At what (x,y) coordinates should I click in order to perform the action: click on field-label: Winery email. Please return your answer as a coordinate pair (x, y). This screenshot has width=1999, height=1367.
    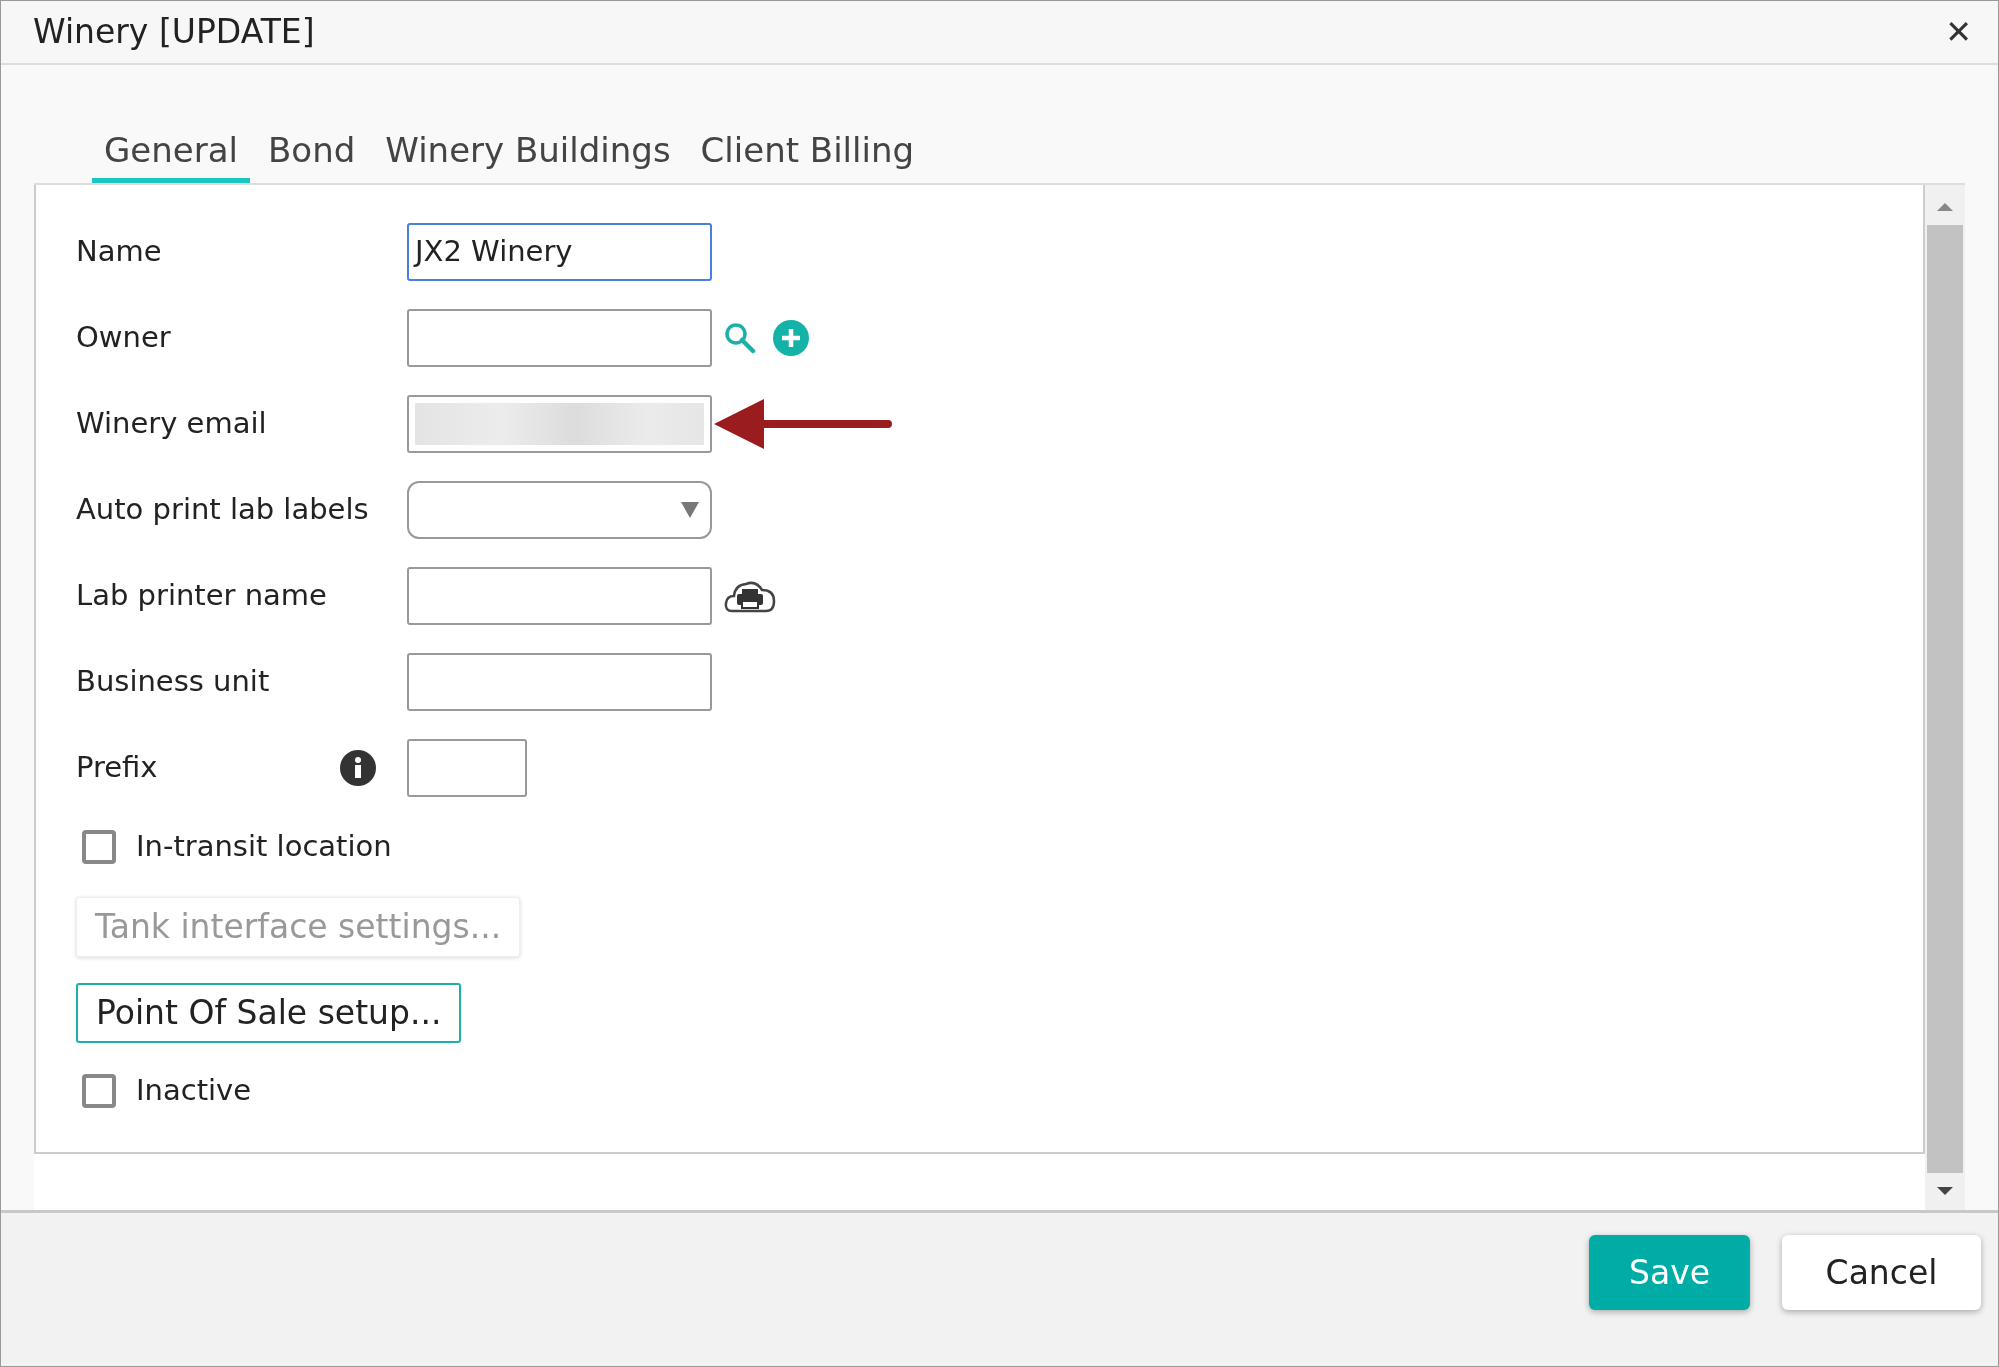
    Looking at the image, I should click on (171, 424).